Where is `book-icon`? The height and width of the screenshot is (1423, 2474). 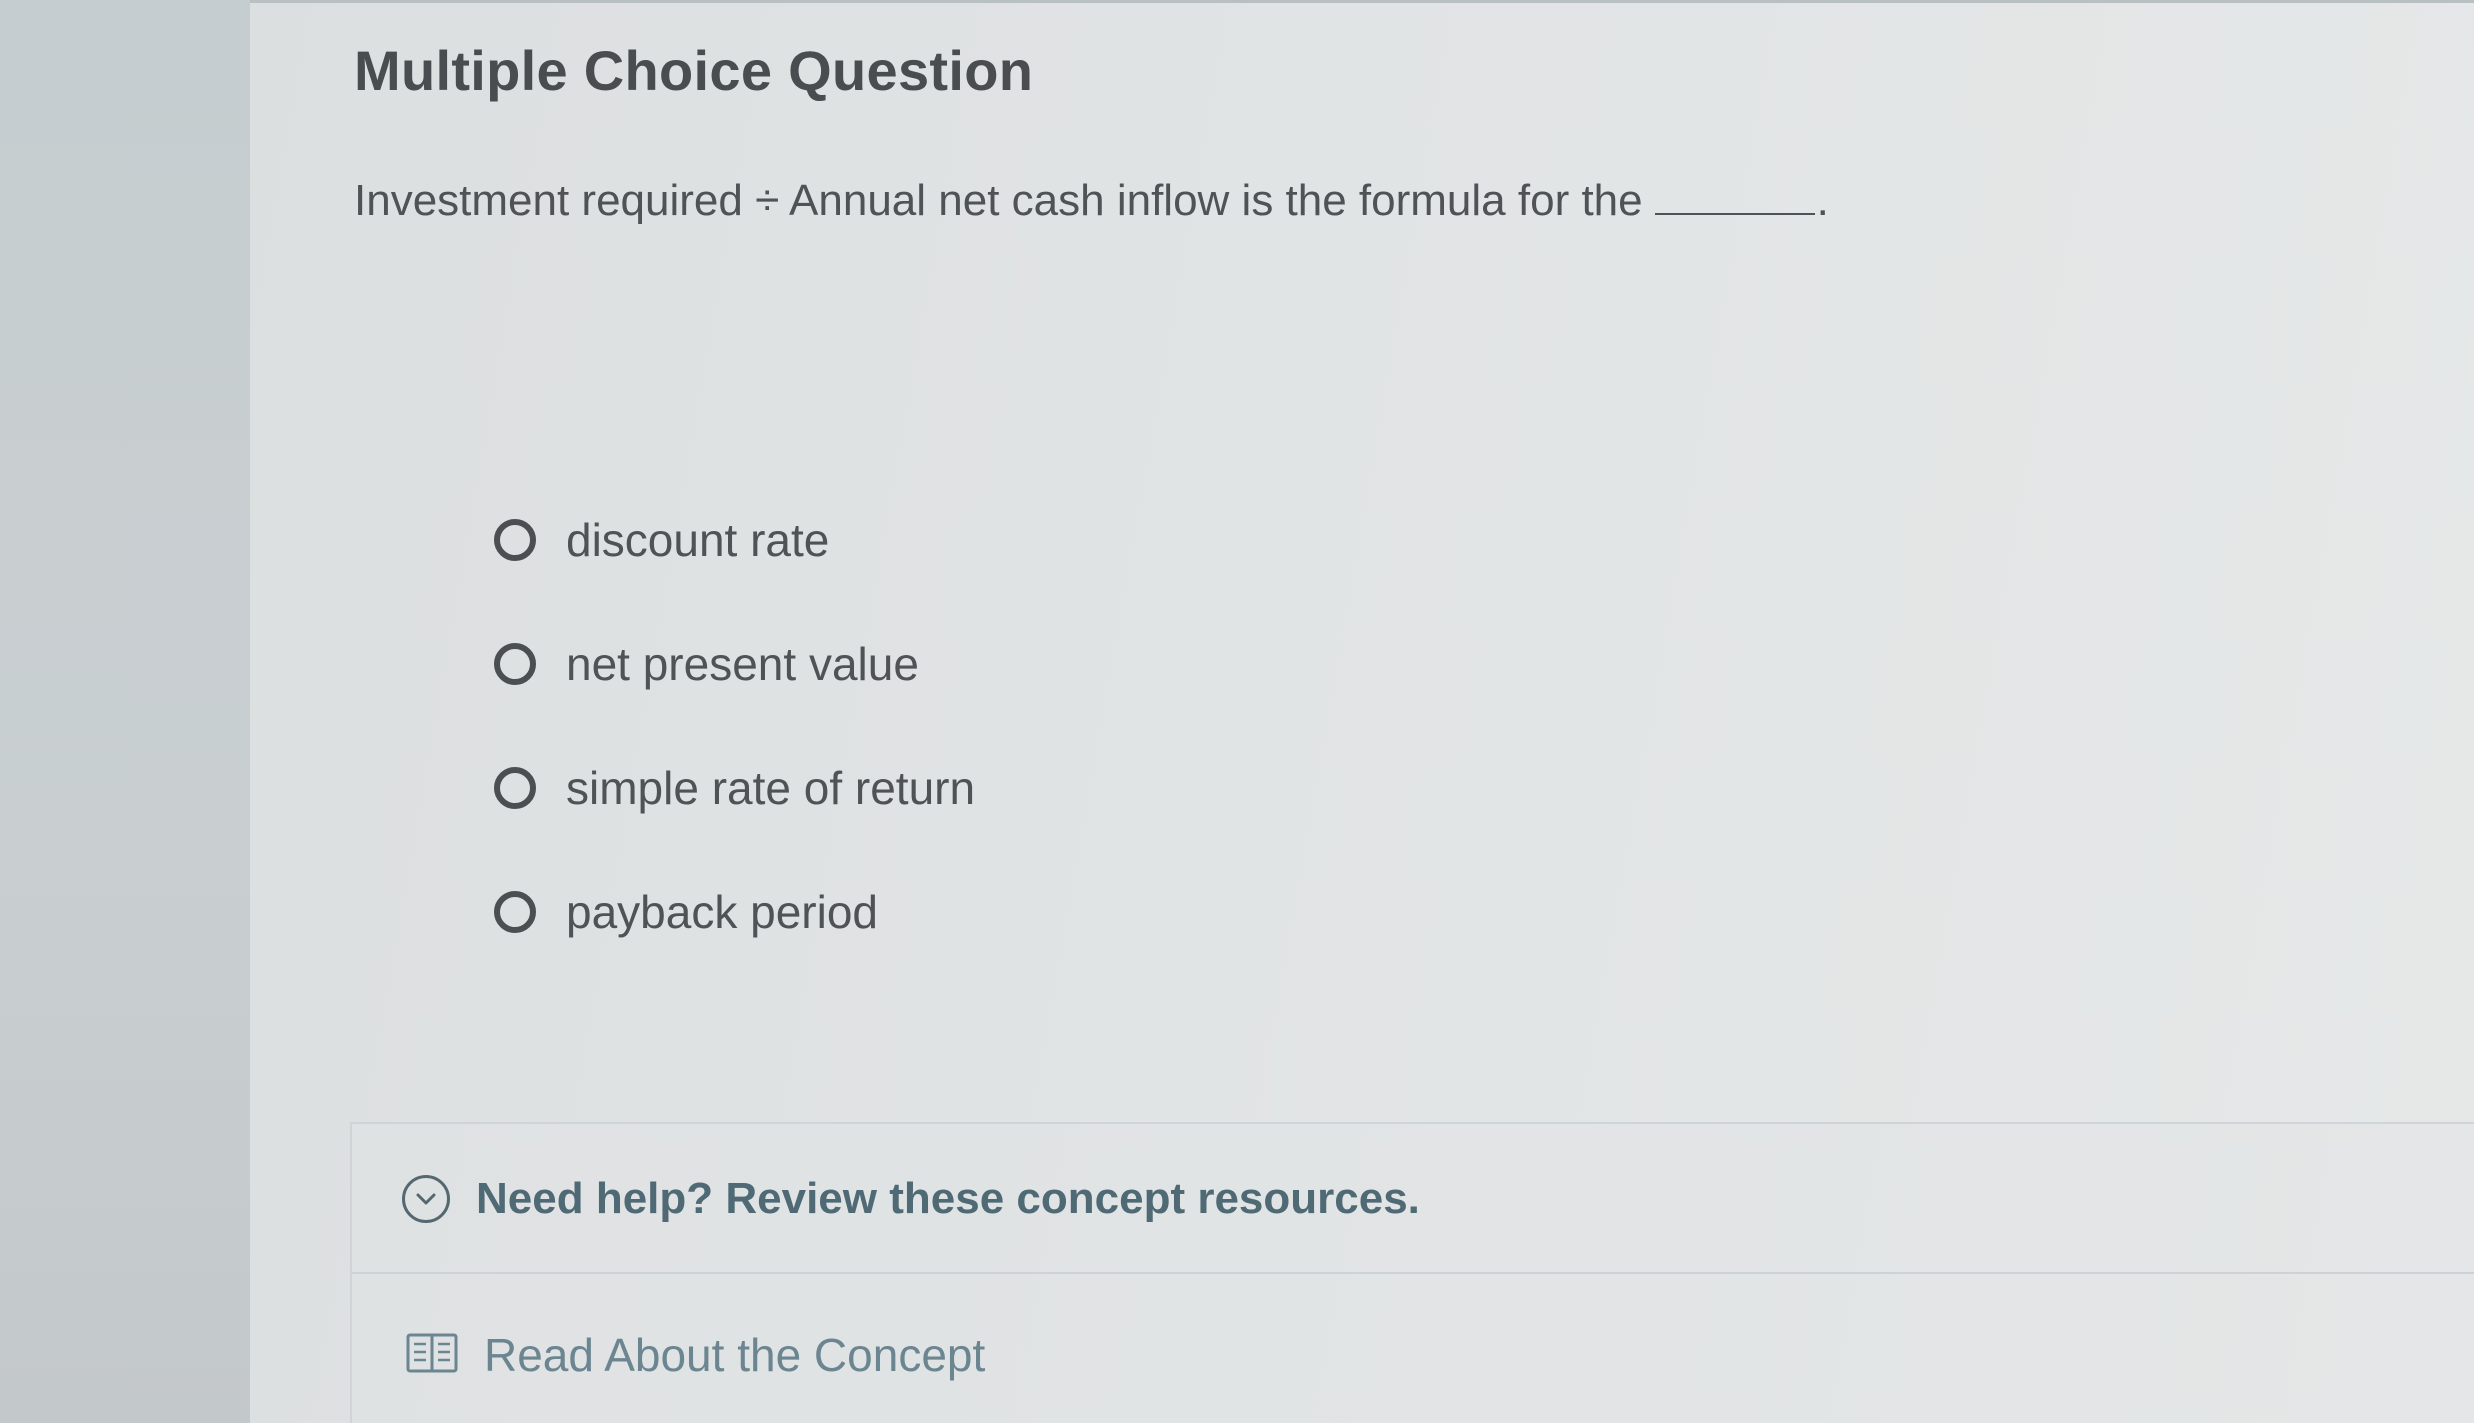
book-icon is located at coordinates (432, 1355).